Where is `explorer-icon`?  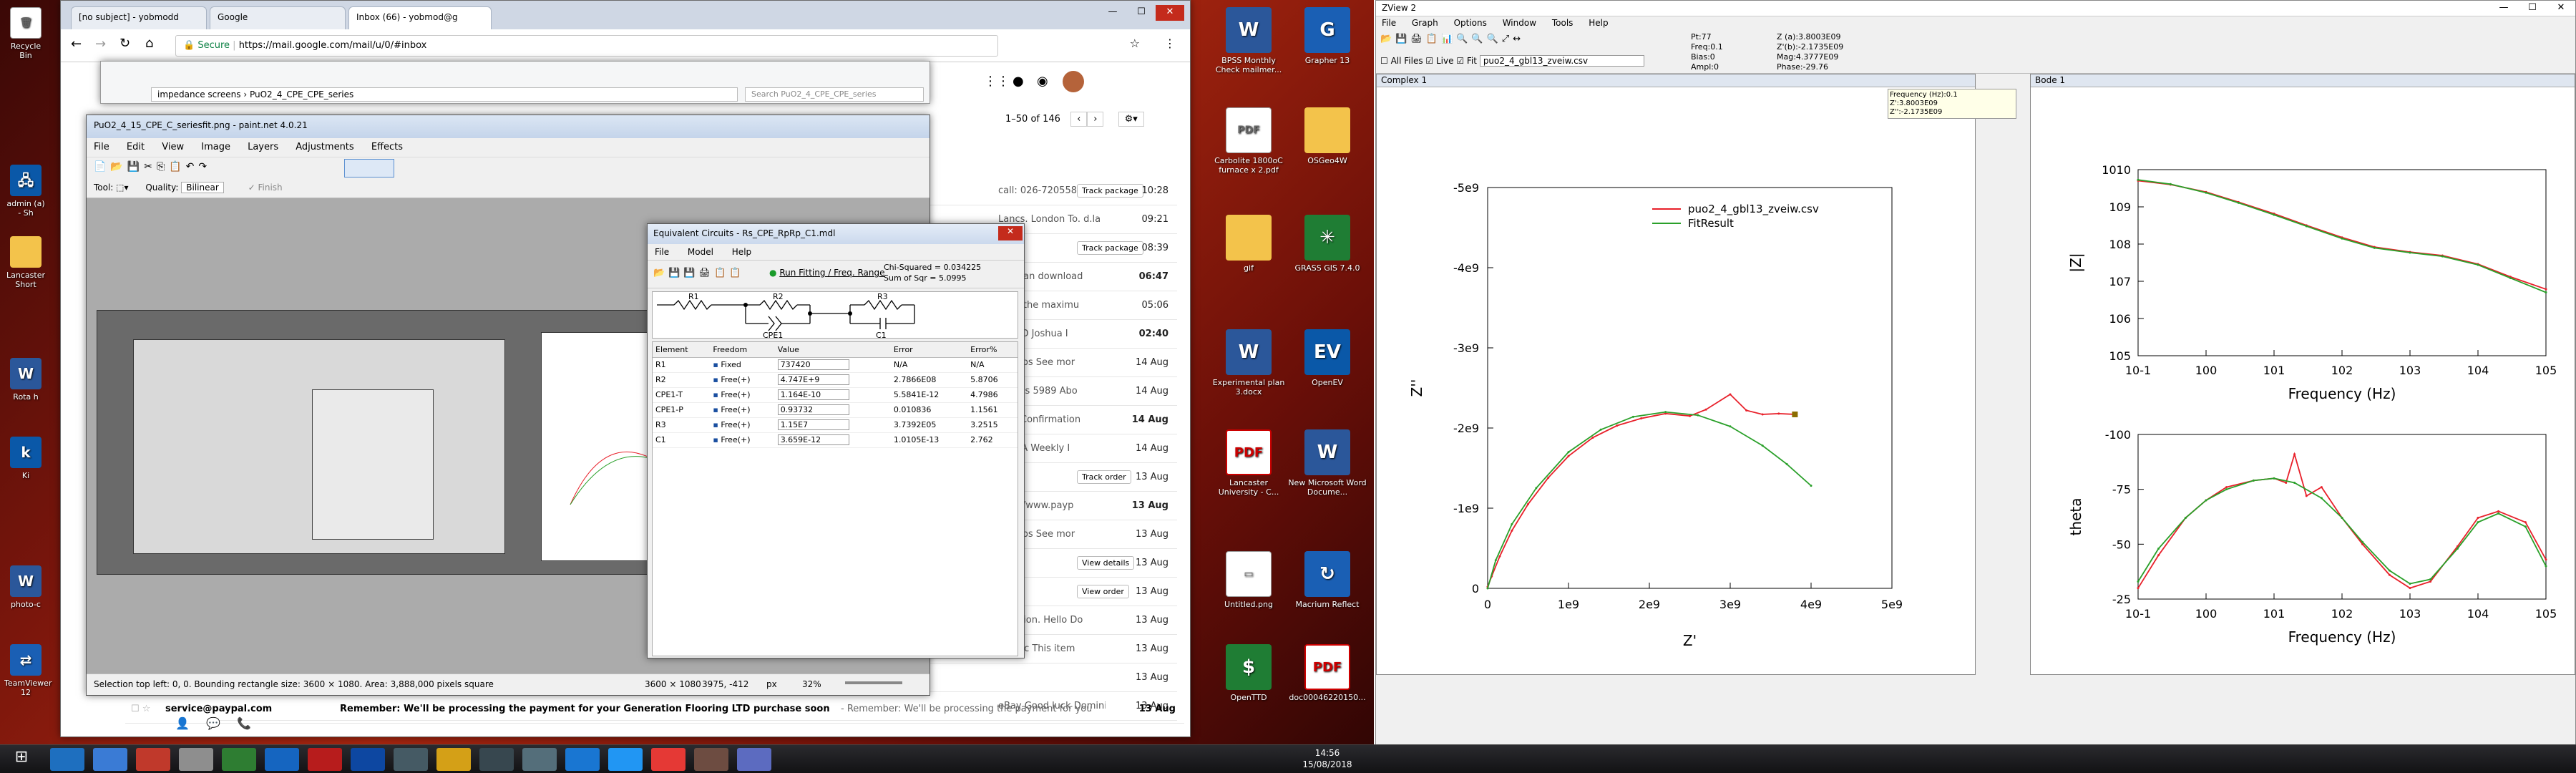 explorer-icon is located at coordinates (453, 759).